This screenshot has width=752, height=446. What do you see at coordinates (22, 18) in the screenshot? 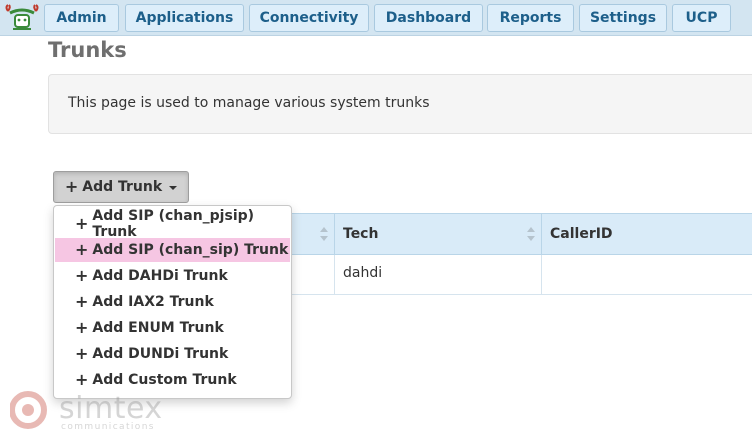
I see `freepbx-logo-icon` at bounding box center [22, 18].